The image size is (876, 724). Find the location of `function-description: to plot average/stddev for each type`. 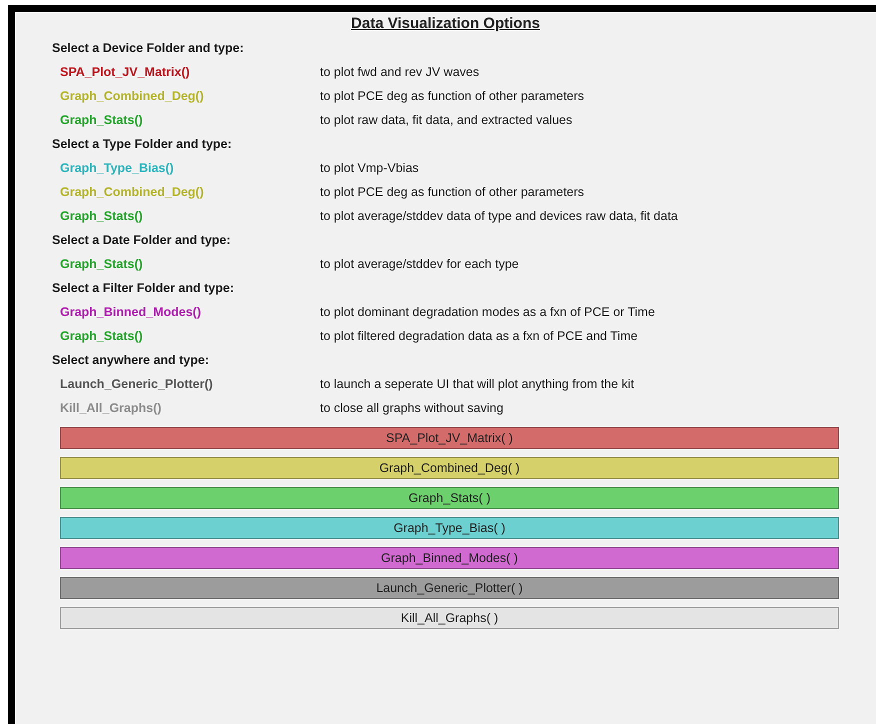

function-description: to plot average/stddev for each type is located at coordinates (419, 264).